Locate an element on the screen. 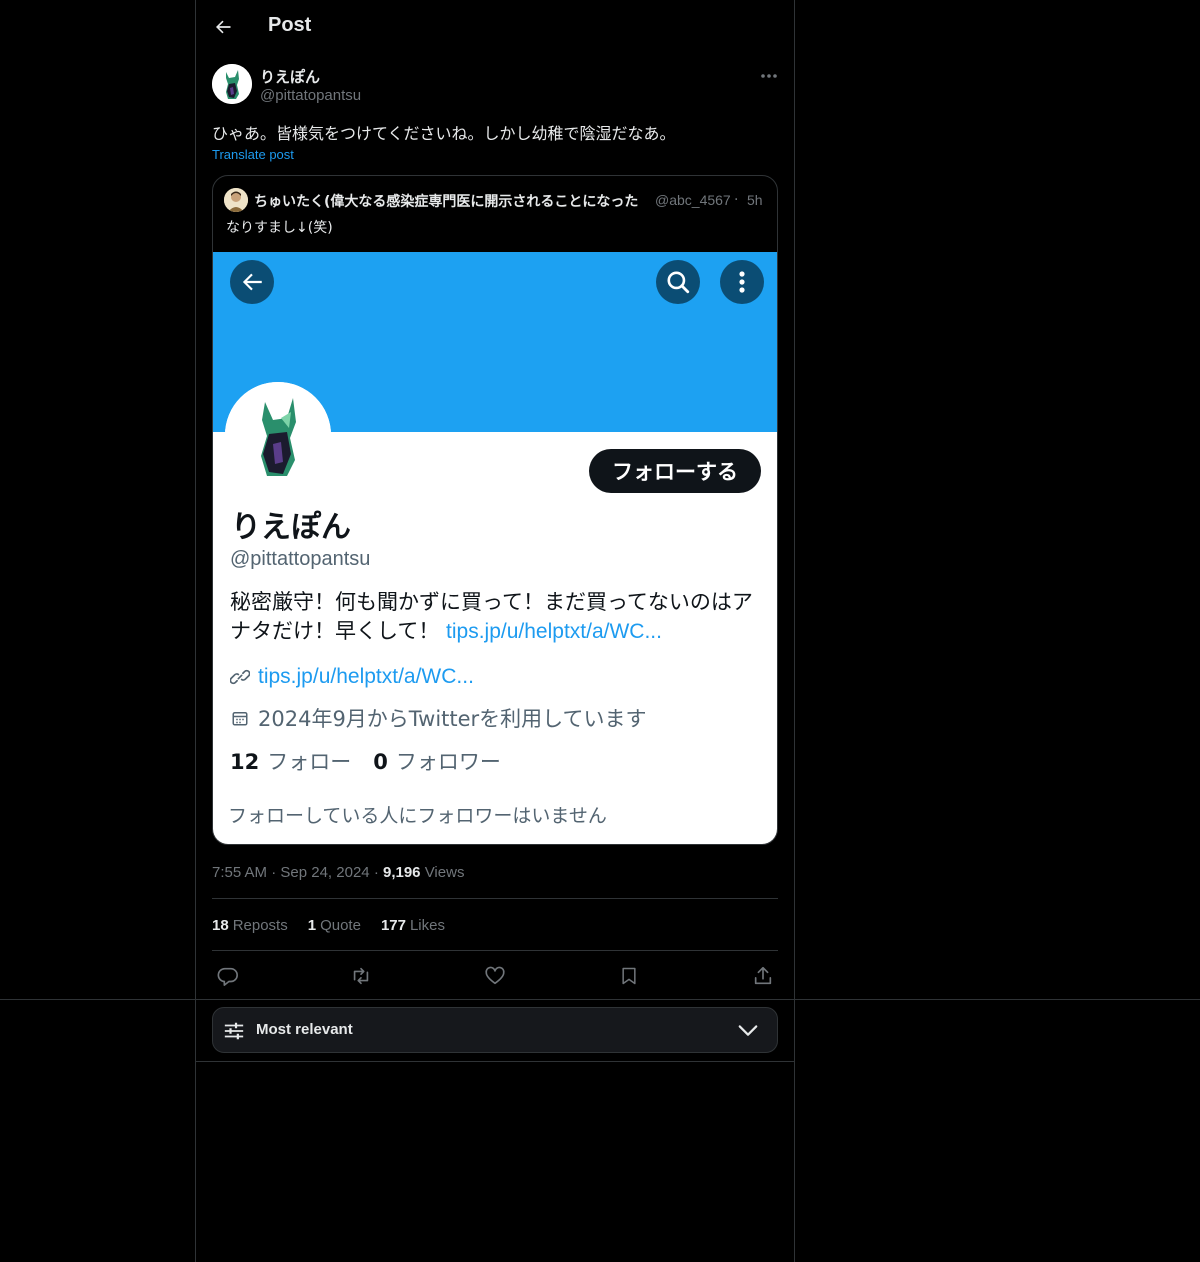 The image size is (1200, 1262). repost-button is located at coordinates (361, 976).